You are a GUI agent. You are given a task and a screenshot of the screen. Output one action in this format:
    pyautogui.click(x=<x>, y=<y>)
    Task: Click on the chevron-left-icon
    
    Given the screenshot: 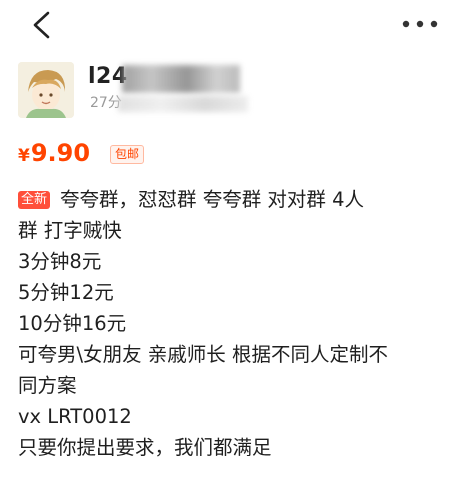 What is the action you would take?
    pyautogui.click(x=41, y=25)
    